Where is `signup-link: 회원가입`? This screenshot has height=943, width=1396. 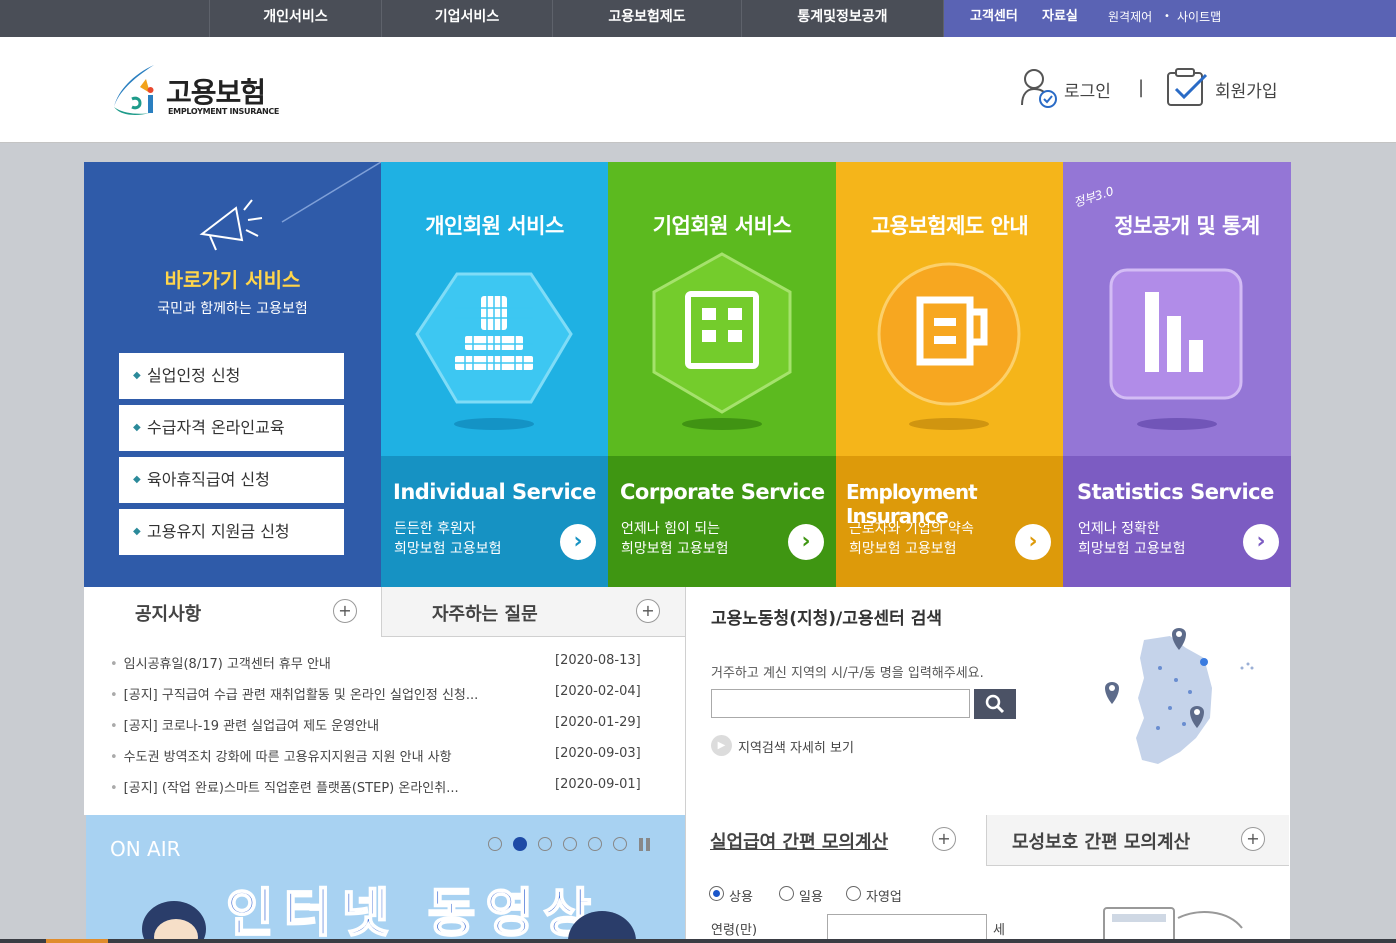 signup-link: 회원가입 is located at coordinates (1246, 89).